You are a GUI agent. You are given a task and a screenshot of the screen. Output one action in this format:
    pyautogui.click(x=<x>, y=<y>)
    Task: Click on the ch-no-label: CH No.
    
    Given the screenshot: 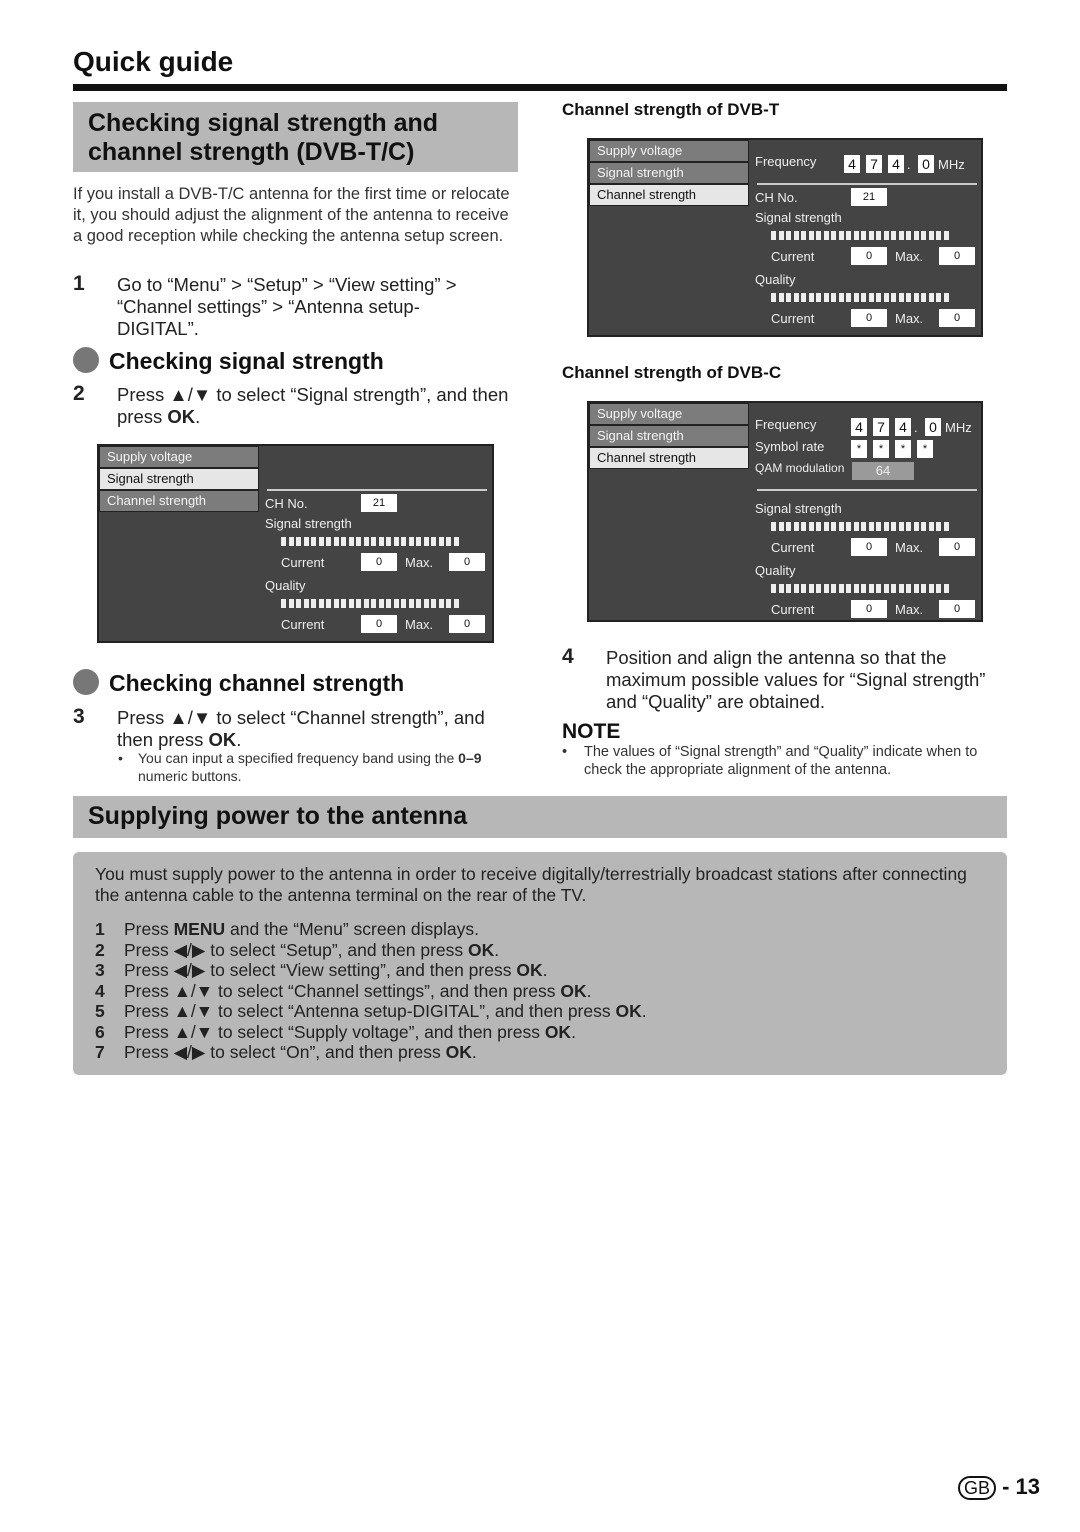 What is the action you would take?
    pyautogui.click(x=286, y=503)
    